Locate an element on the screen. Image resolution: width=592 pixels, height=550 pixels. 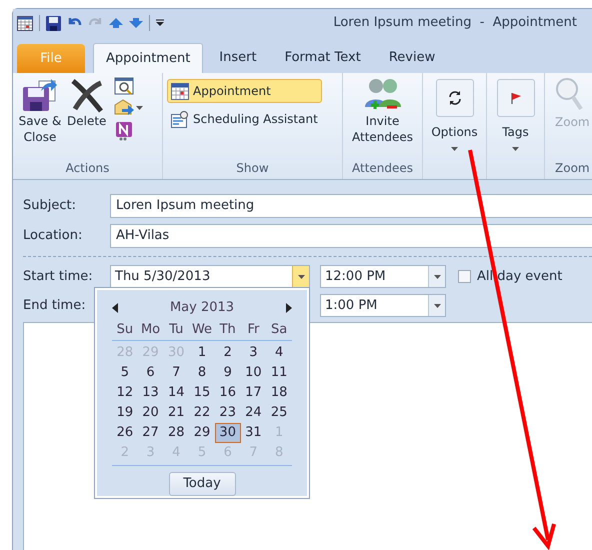
field-label: Location: is located at coordinates (53, 236).